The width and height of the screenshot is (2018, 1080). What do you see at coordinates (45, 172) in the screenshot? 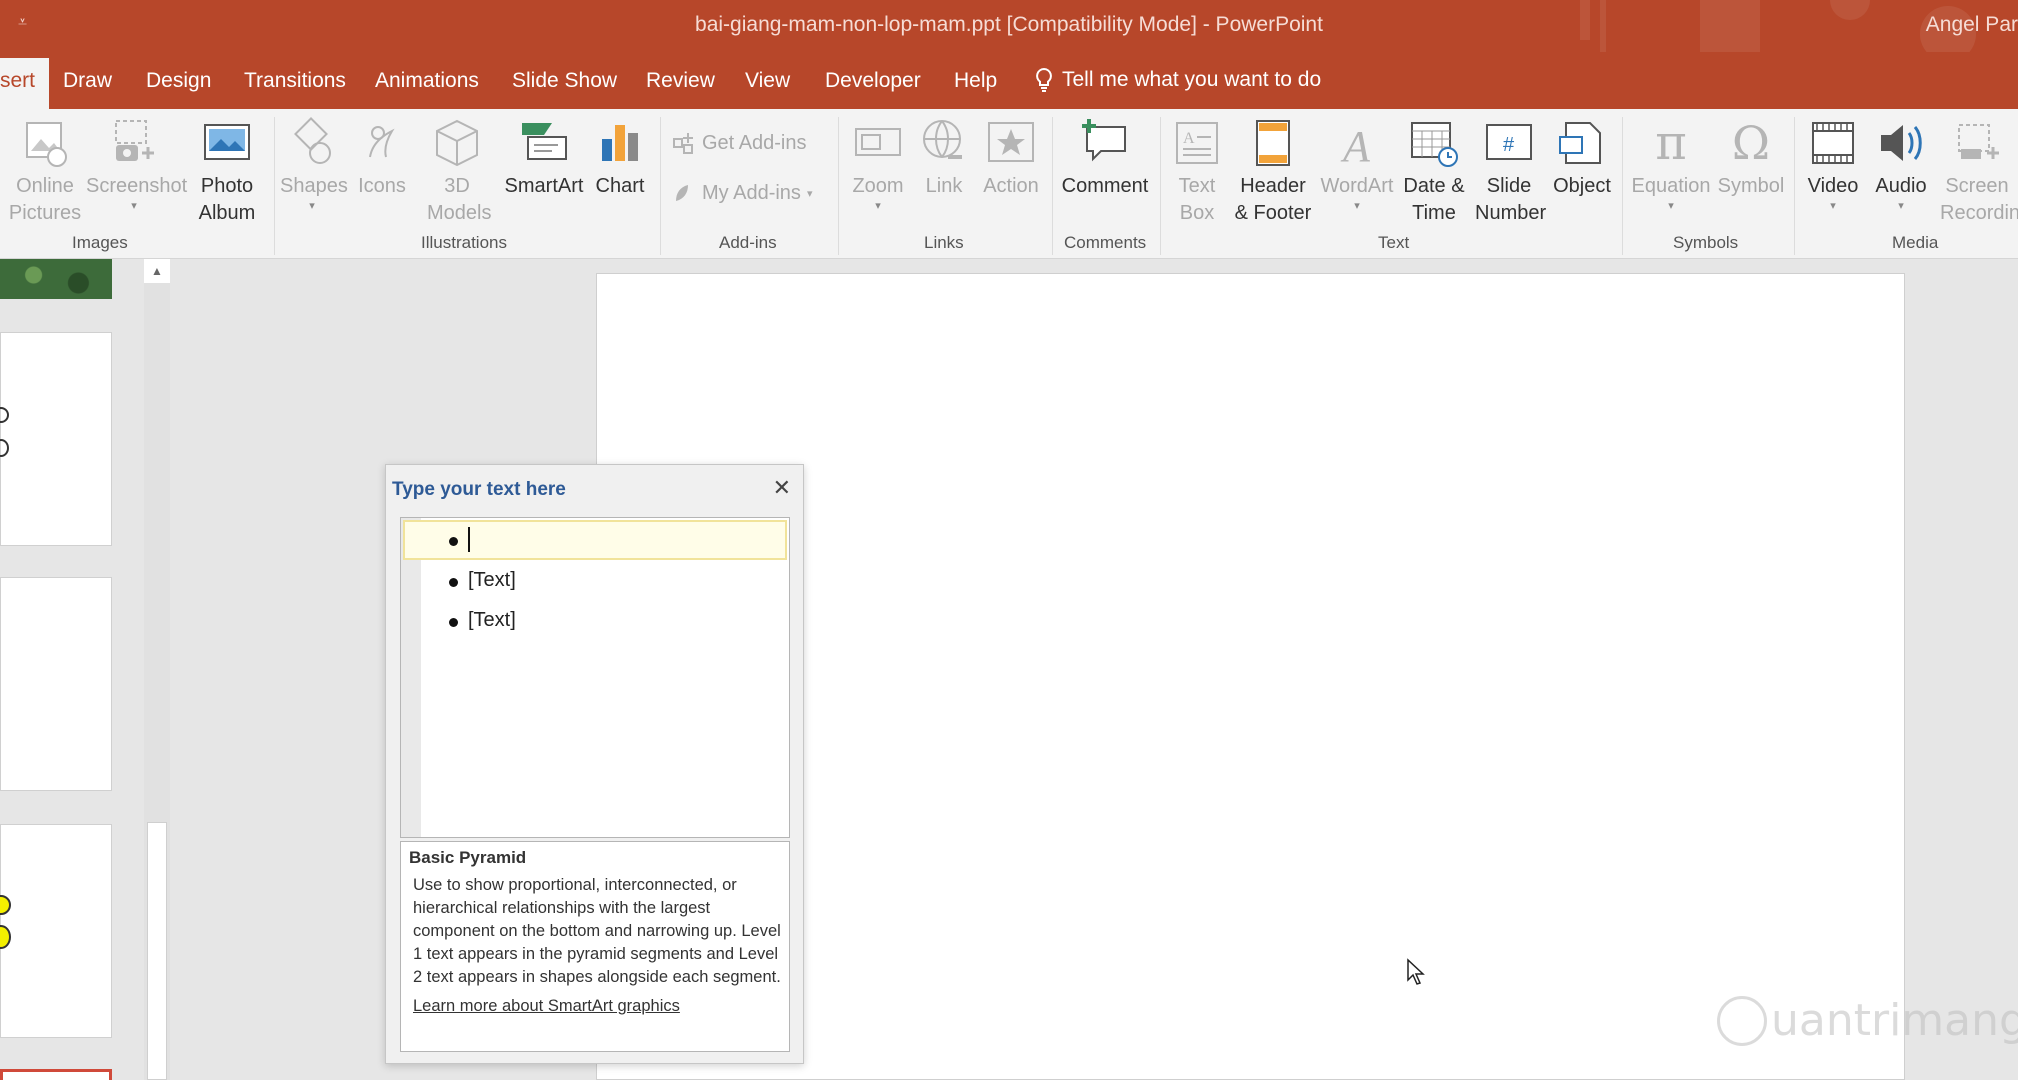
I see `online-pictures-button: Online Pictures` at bounding box center [45, 172].